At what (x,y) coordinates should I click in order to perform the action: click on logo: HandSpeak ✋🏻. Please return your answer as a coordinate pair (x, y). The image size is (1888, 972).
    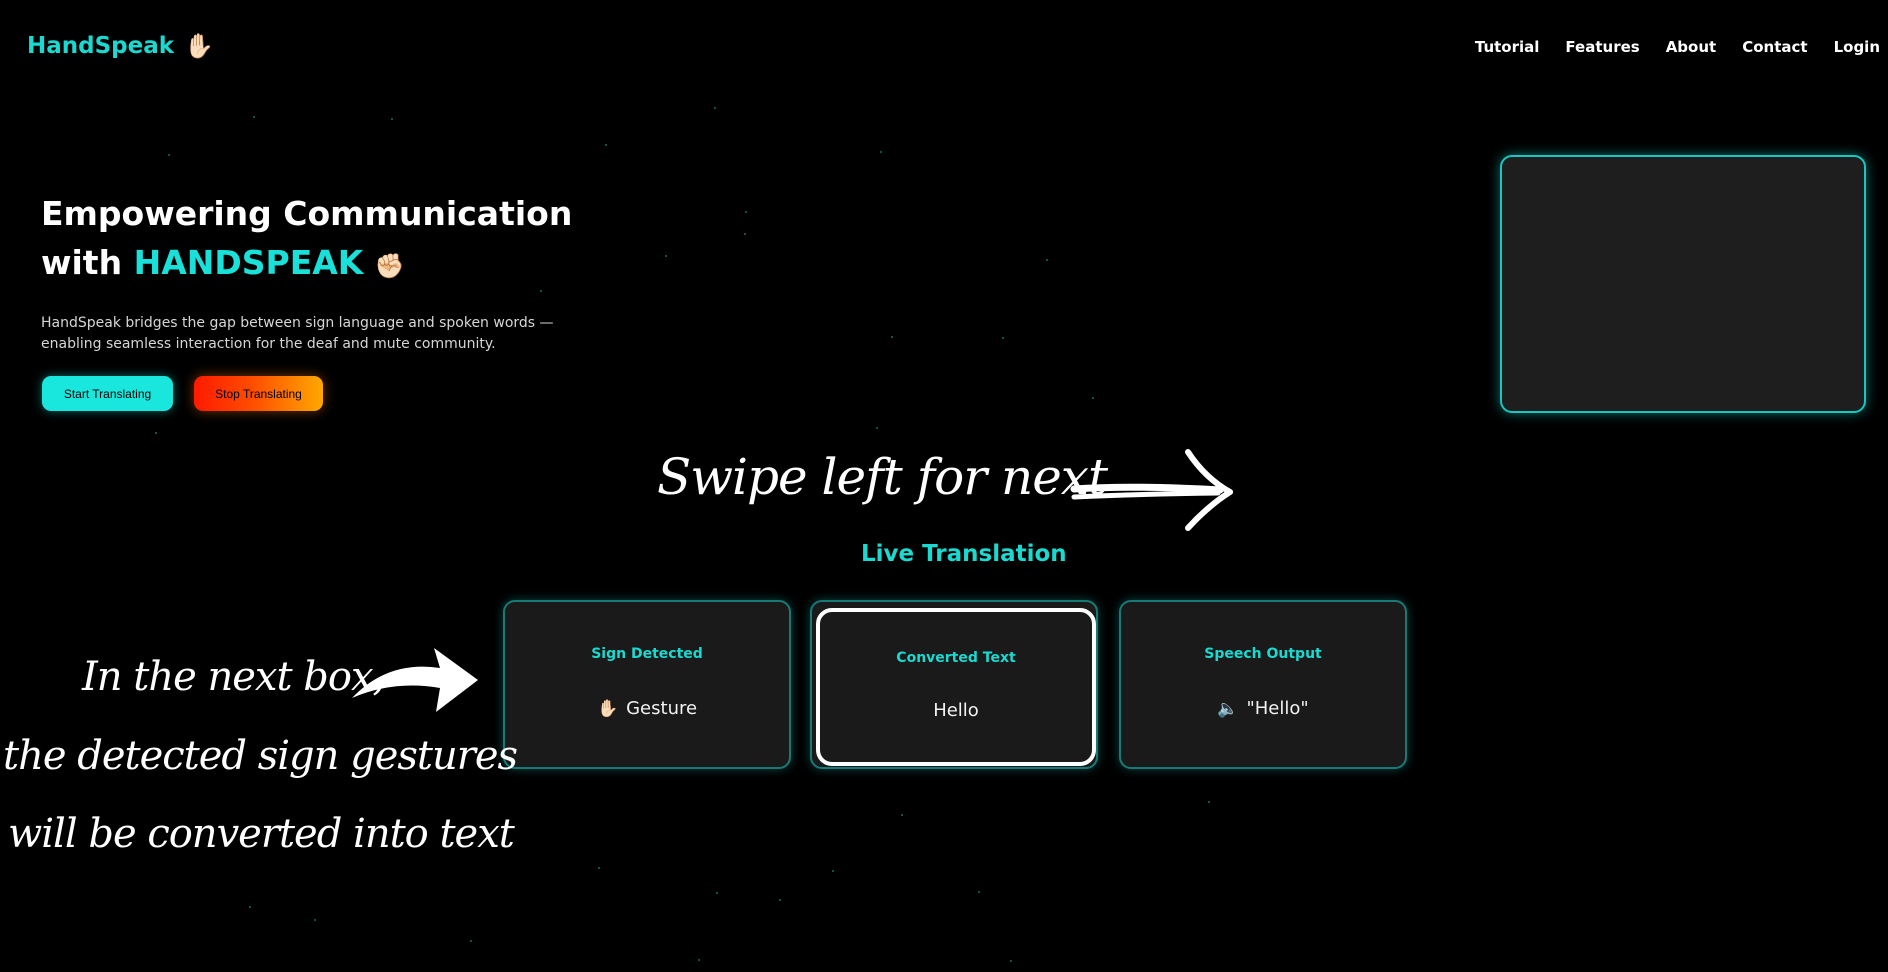
    Looking at the image, I should click on (120, 46).